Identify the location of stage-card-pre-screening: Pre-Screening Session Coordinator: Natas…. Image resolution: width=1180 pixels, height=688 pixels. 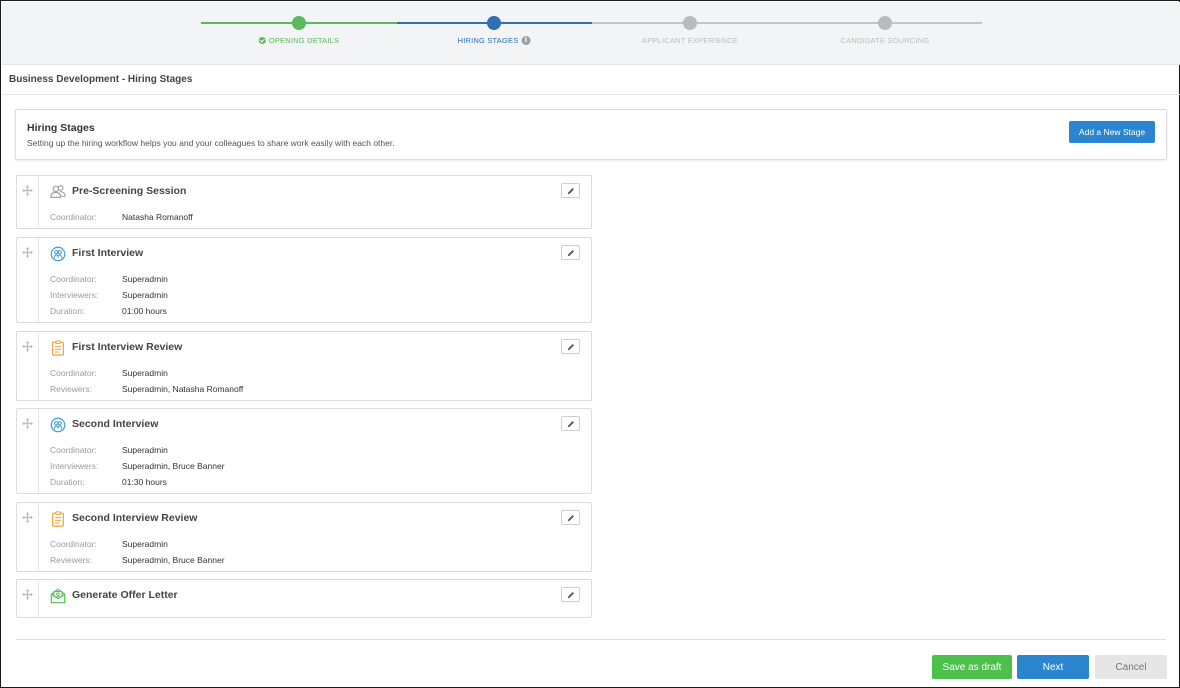
(304, 202).